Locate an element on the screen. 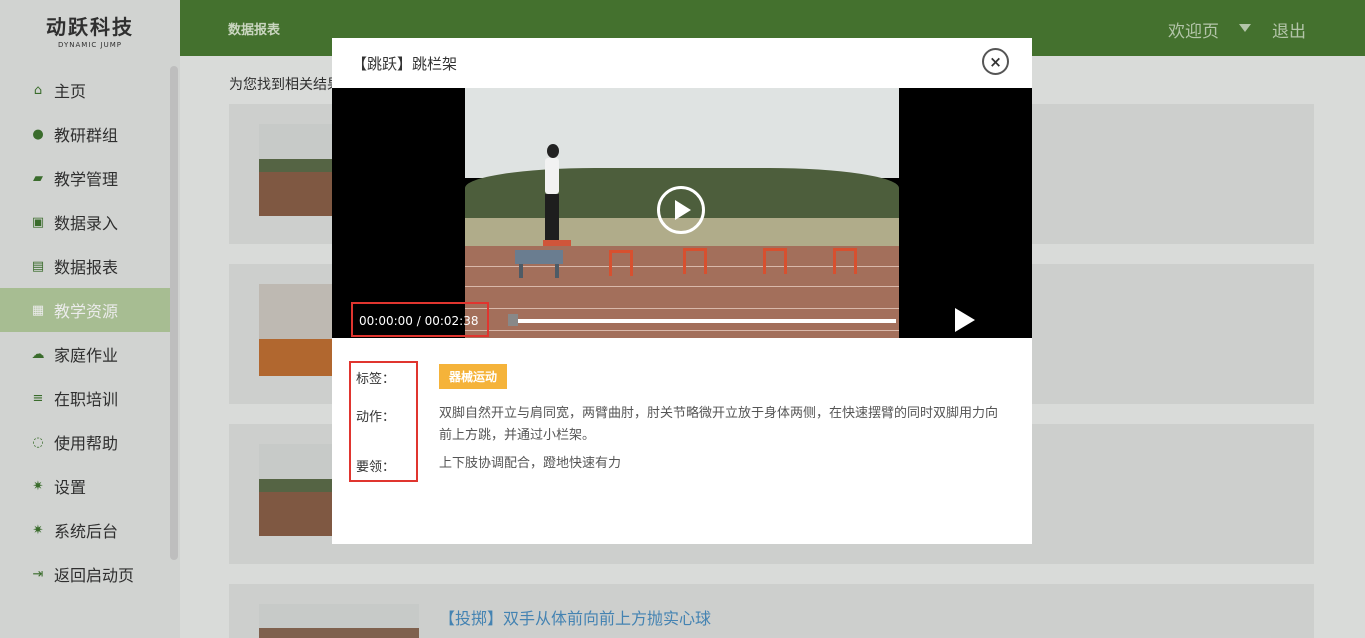 This screenshot has width=1365, height=638. video-progress-bar is located at coordinates (703, 321).